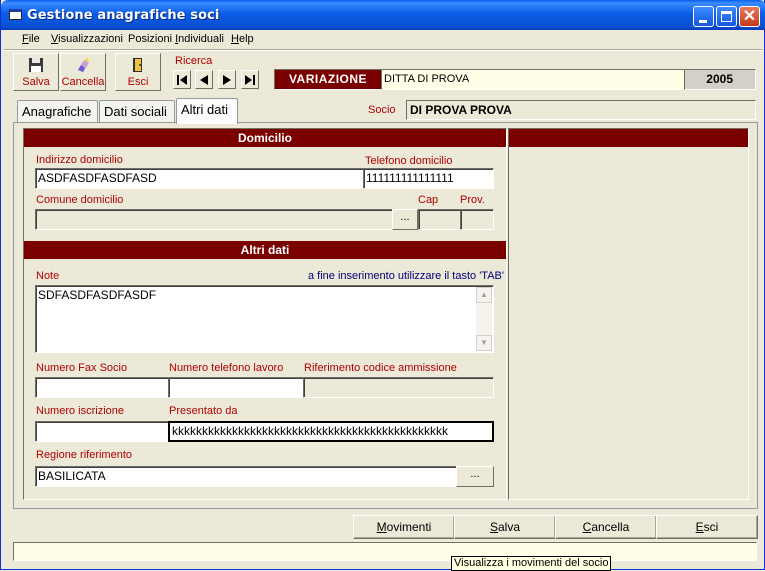  Describe the element at coordinates (409, 161) in the screenshot. I see `telefono-domicilio-label: Telefono domicilio` at that location.